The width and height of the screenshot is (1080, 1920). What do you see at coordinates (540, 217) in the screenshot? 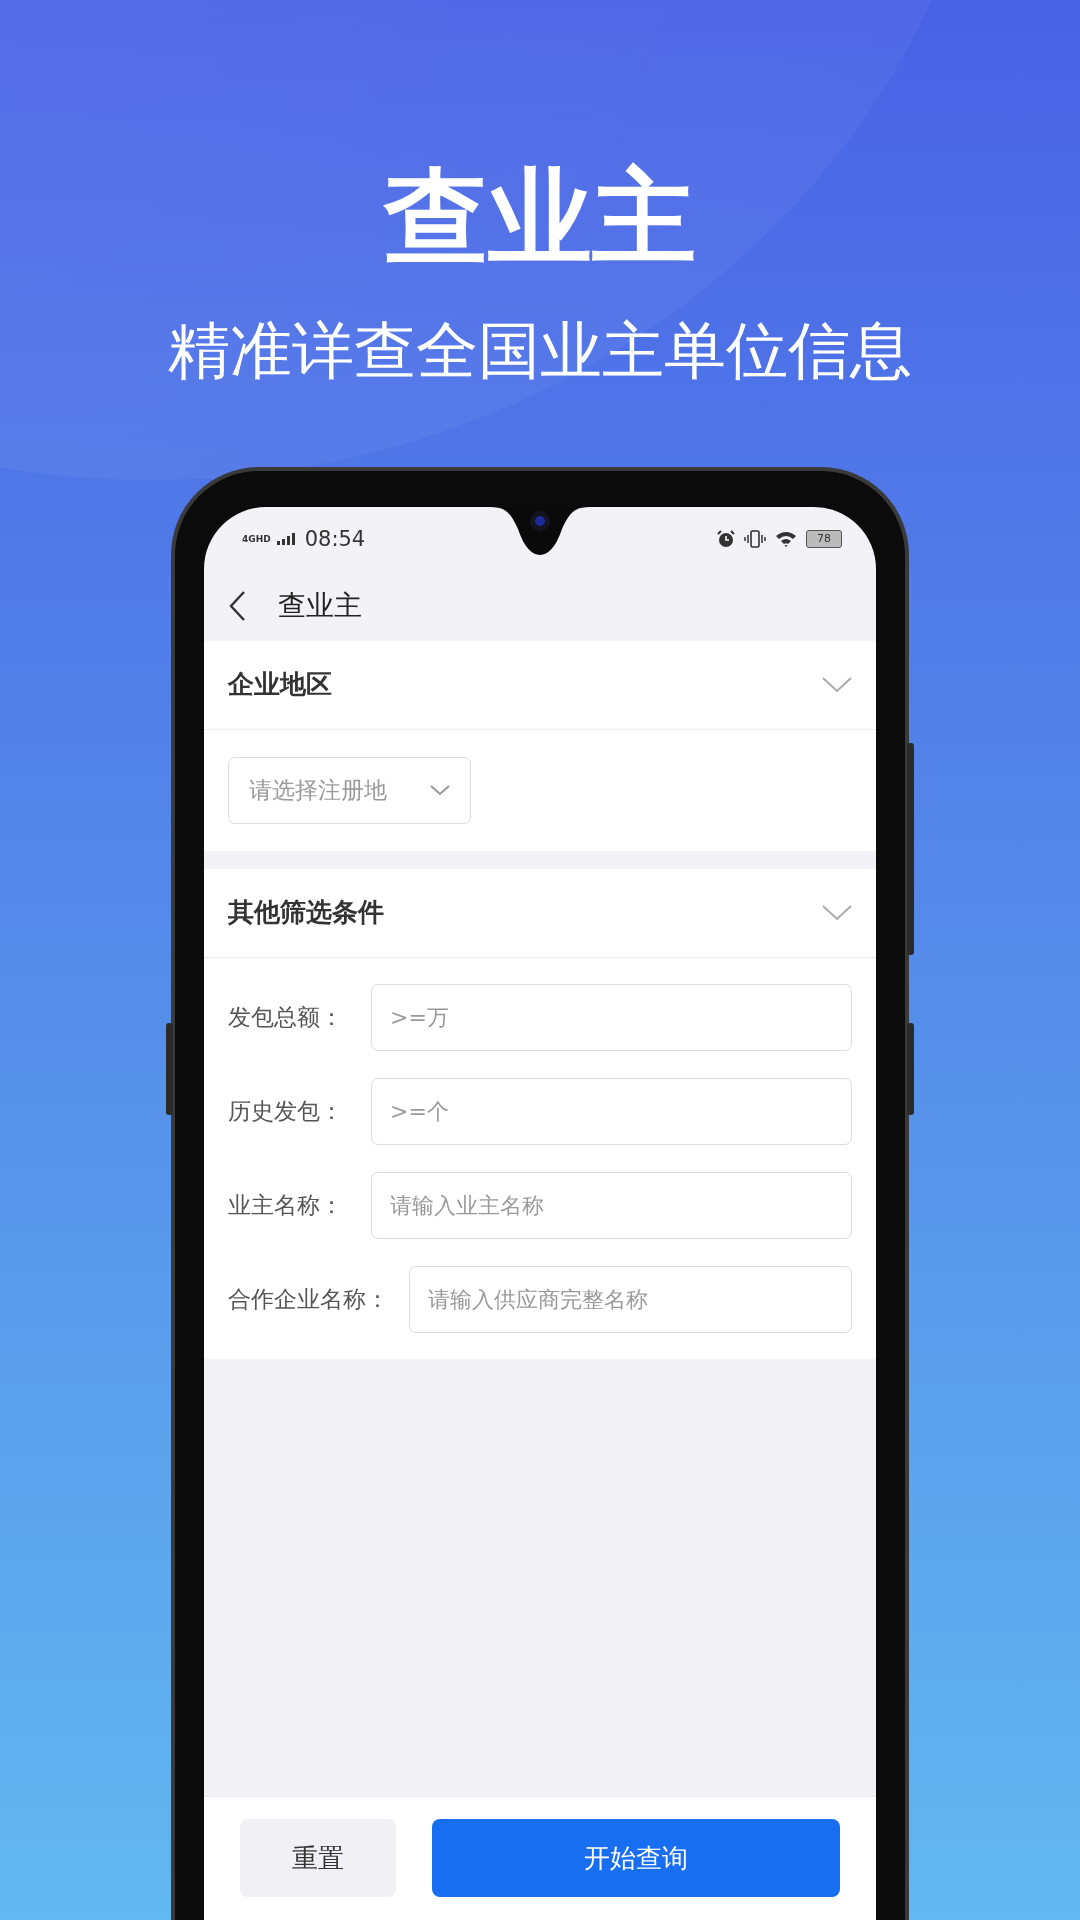
I see `headline: 查业主` at bounding box center [540, 217].